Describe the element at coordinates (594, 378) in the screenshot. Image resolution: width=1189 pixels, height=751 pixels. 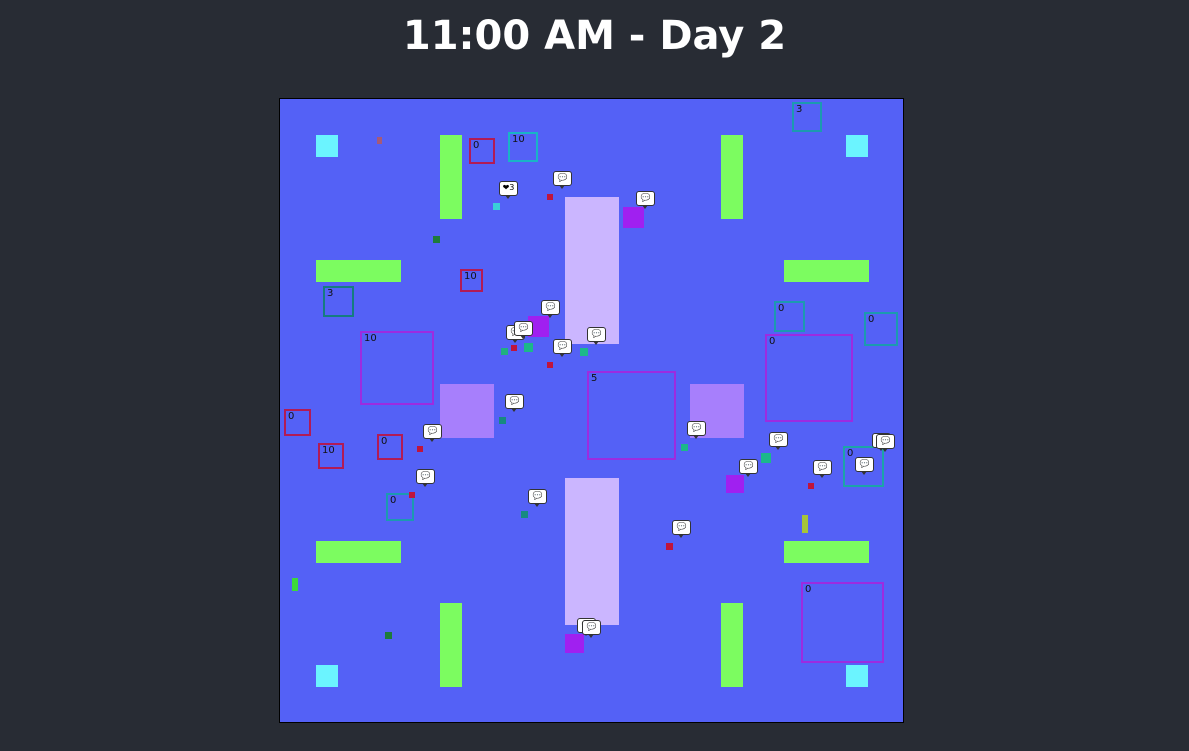
I see `zone-count: 5` at that location.